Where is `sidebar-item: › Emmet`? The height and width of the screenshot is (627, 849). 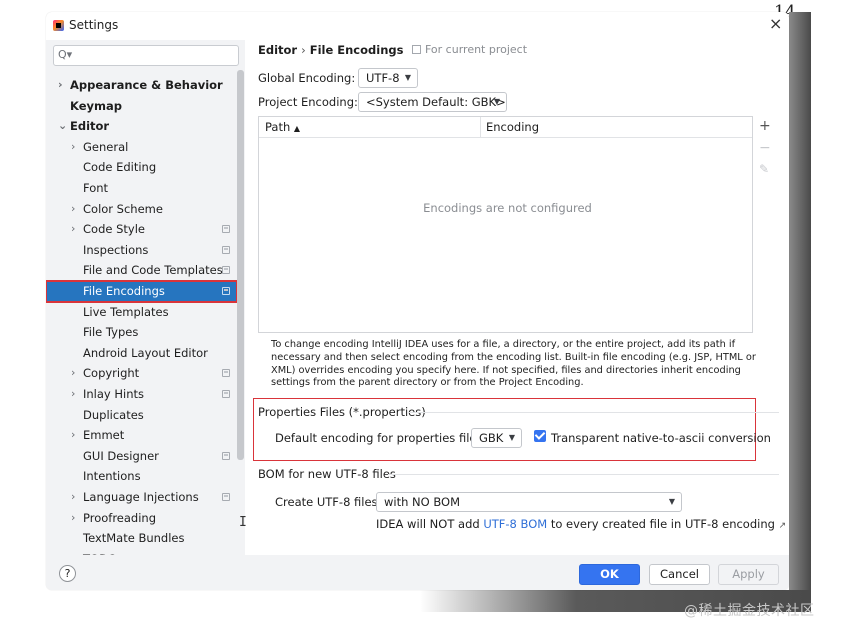 sidebar-item: › Emmet is located at coordinates (141, 435).